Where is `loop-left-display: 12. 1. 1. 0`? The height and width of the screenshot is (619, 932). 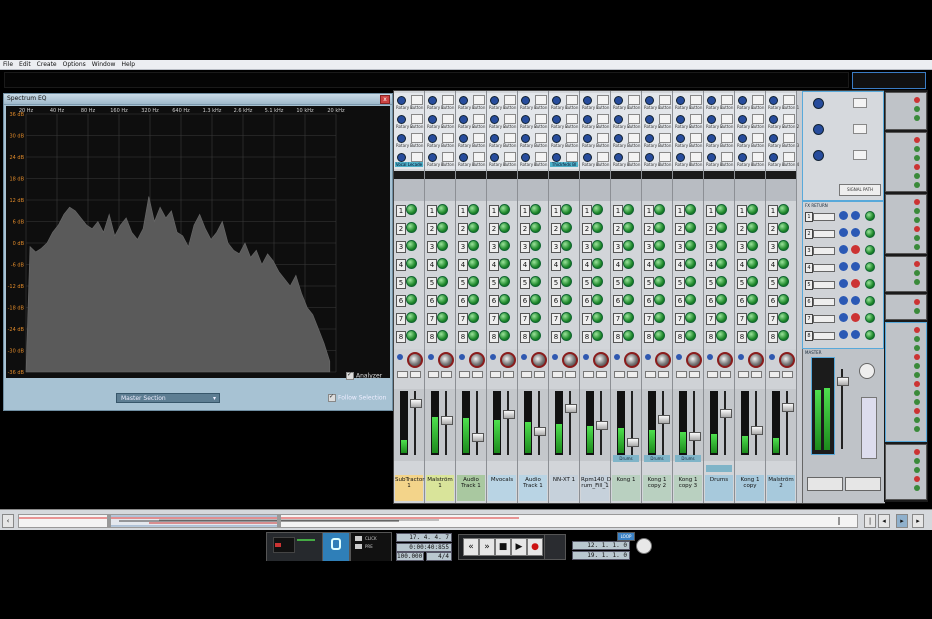
loop-left-display: 12. 1. 1. 0 is located at coordinates (601, 545).